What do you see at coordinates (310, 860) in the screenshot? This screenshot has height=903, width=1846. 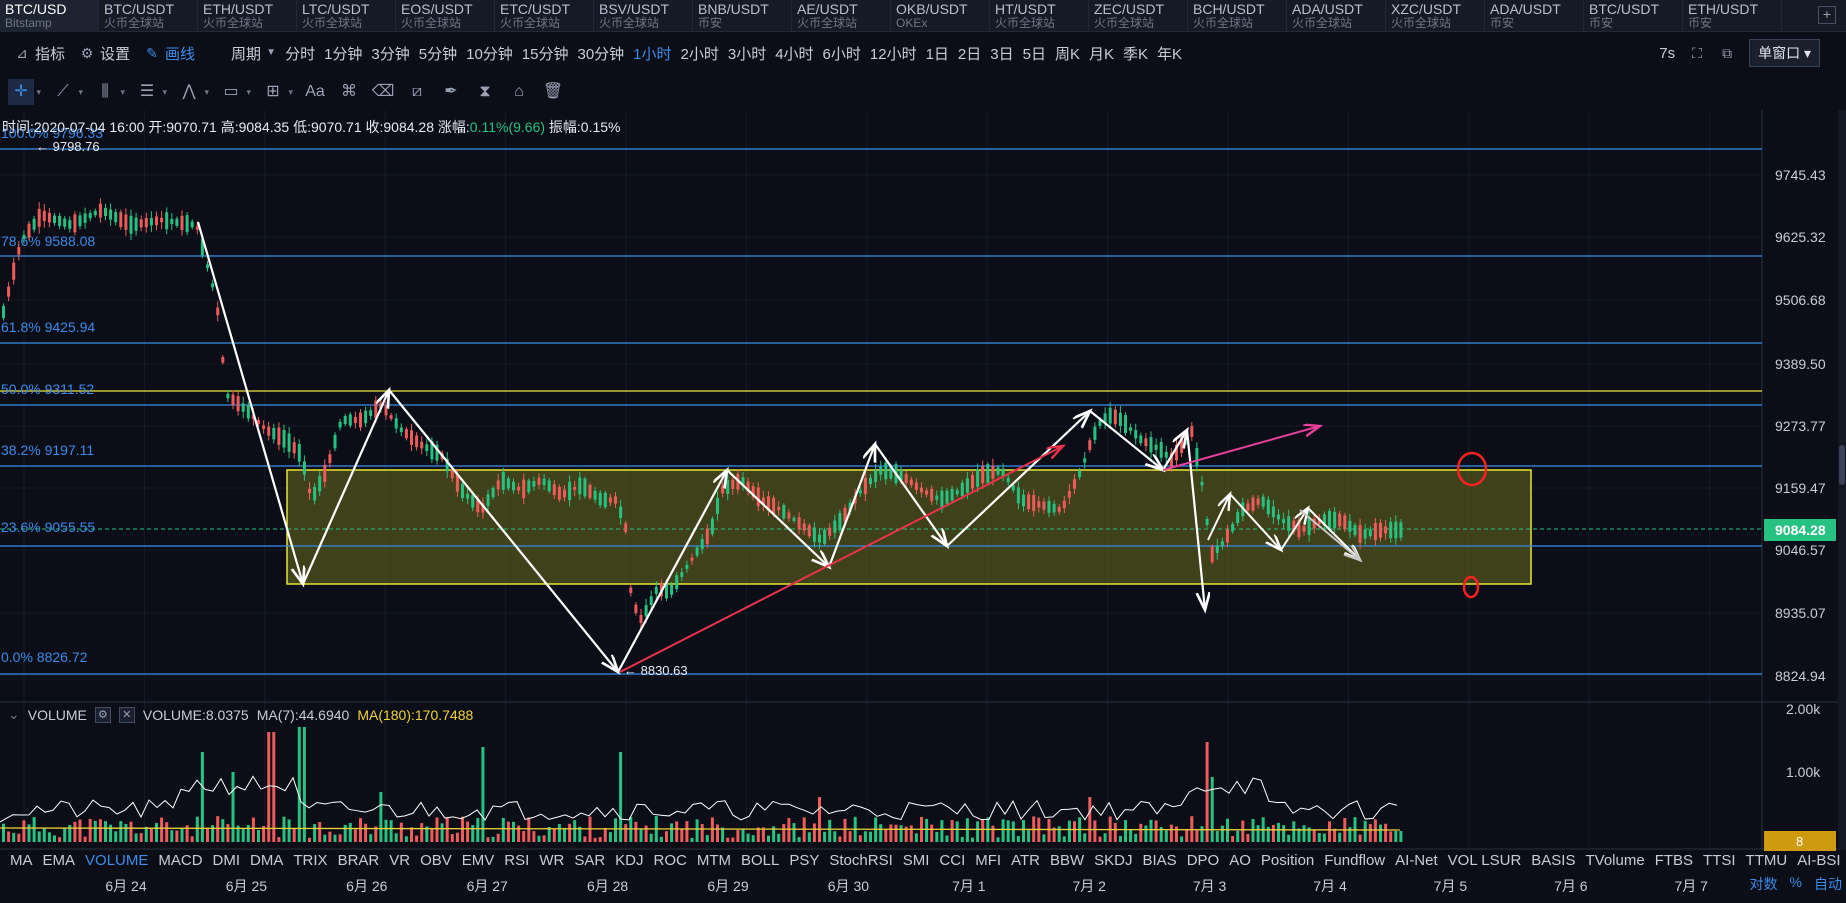 I see `indicator-tab: TRIX` at bounding box center [310, 860].